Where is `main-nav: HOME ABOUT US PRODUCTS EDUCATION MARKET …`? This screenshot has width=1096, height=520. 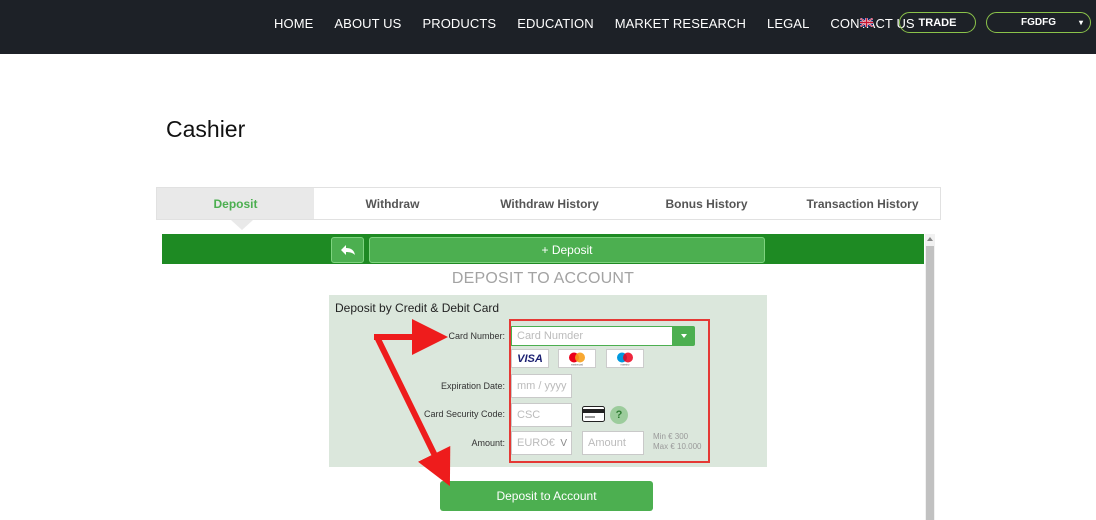
main-nav: HOME ABOUT US PRODUCTS EDUCATION MARKET … is located at coordinates (605, 23).